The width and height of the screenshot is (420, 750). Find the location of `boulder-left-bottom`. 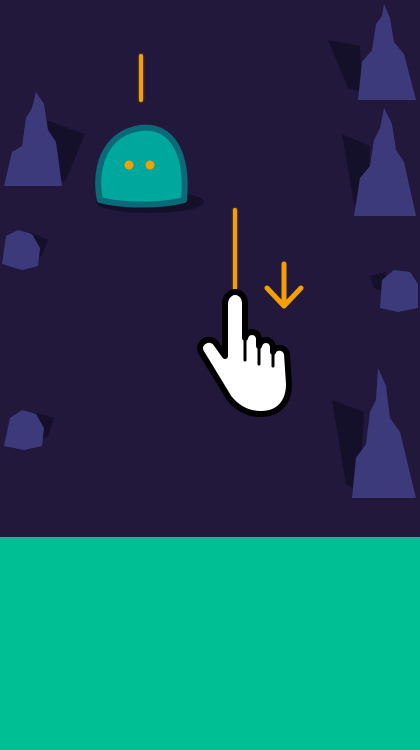

boulder-left-bottom is located at coordinates (29, 430).